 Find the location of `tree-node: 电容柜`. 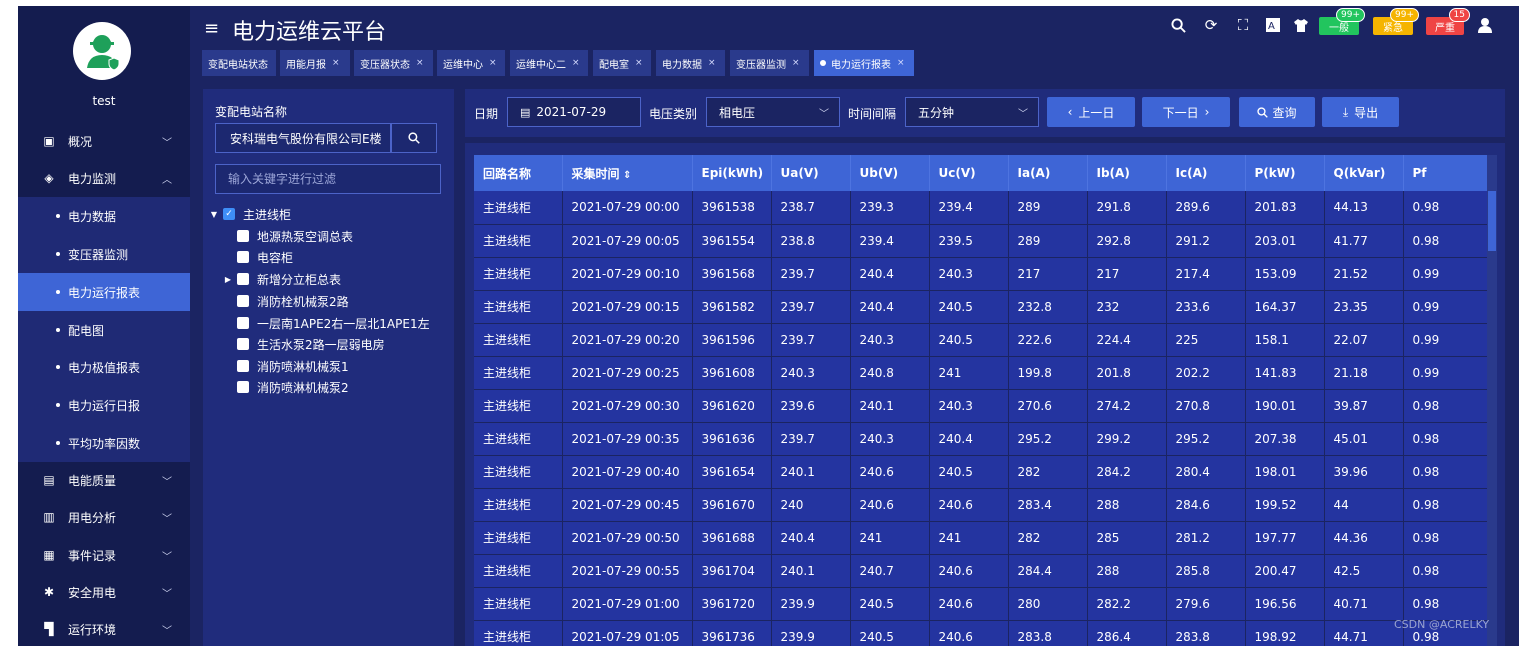

tree-node: 电容柜 is located at coordinates (258, 257).